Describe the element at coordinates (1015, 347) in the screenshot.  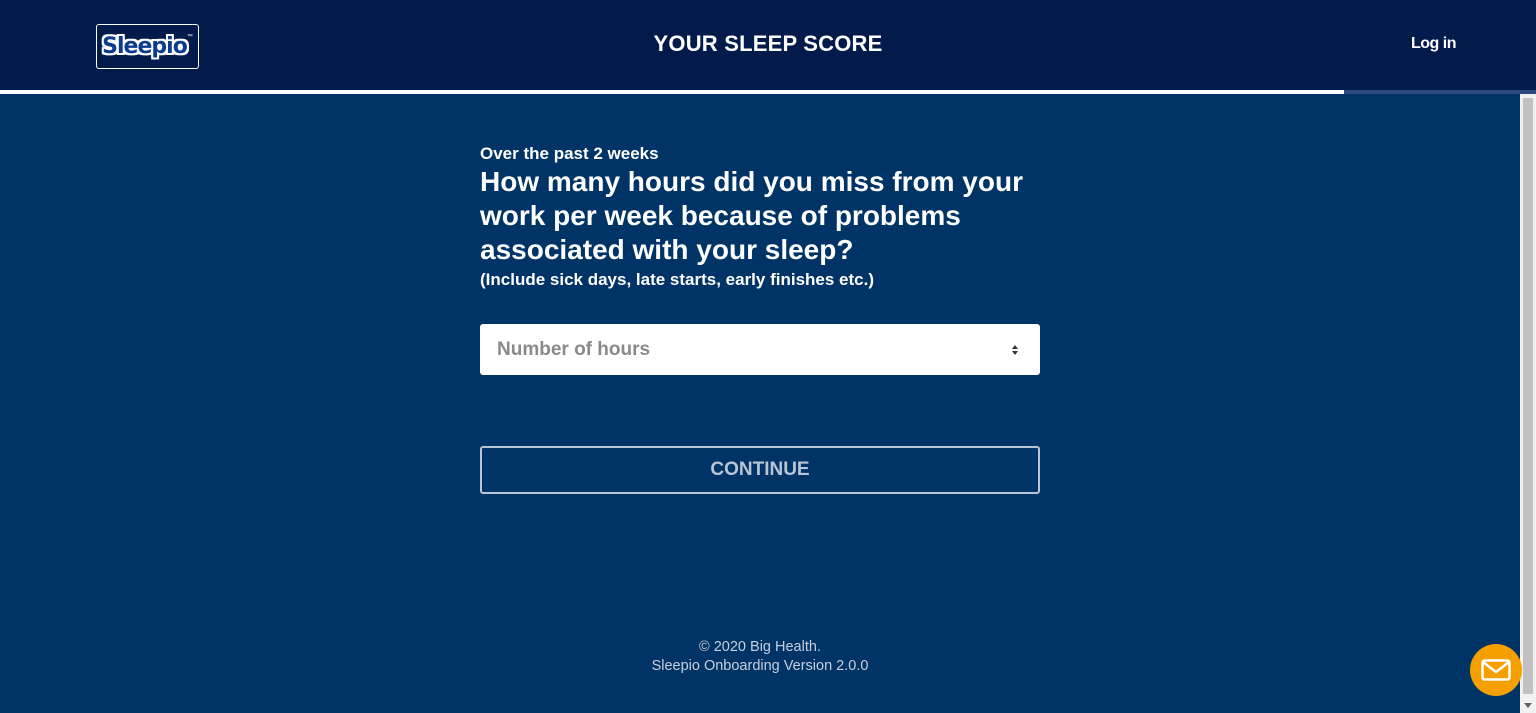
I see `spinner-up-icon` at that location.